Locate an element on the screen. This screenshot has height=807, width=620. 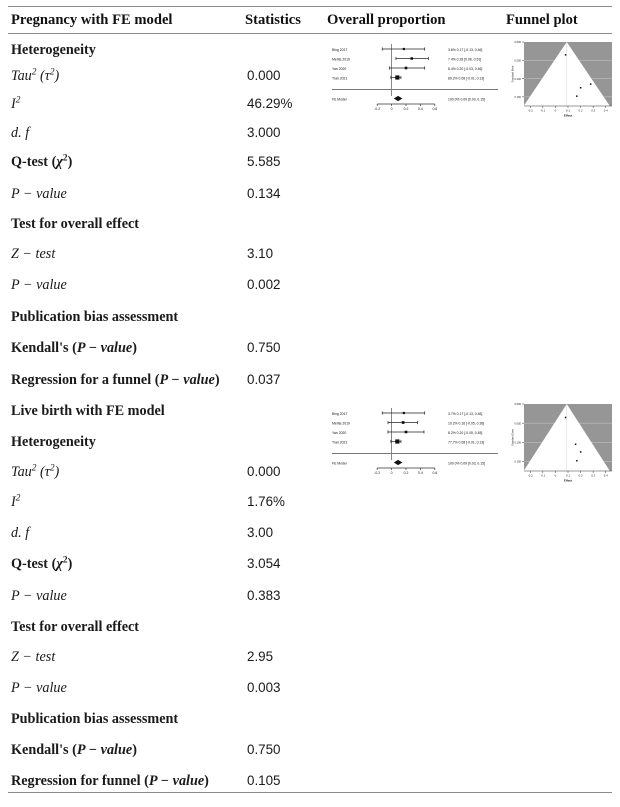
svg-text: 8.2% 0.20 [-0.05, 0.45] is located at coordinates (465, 433).